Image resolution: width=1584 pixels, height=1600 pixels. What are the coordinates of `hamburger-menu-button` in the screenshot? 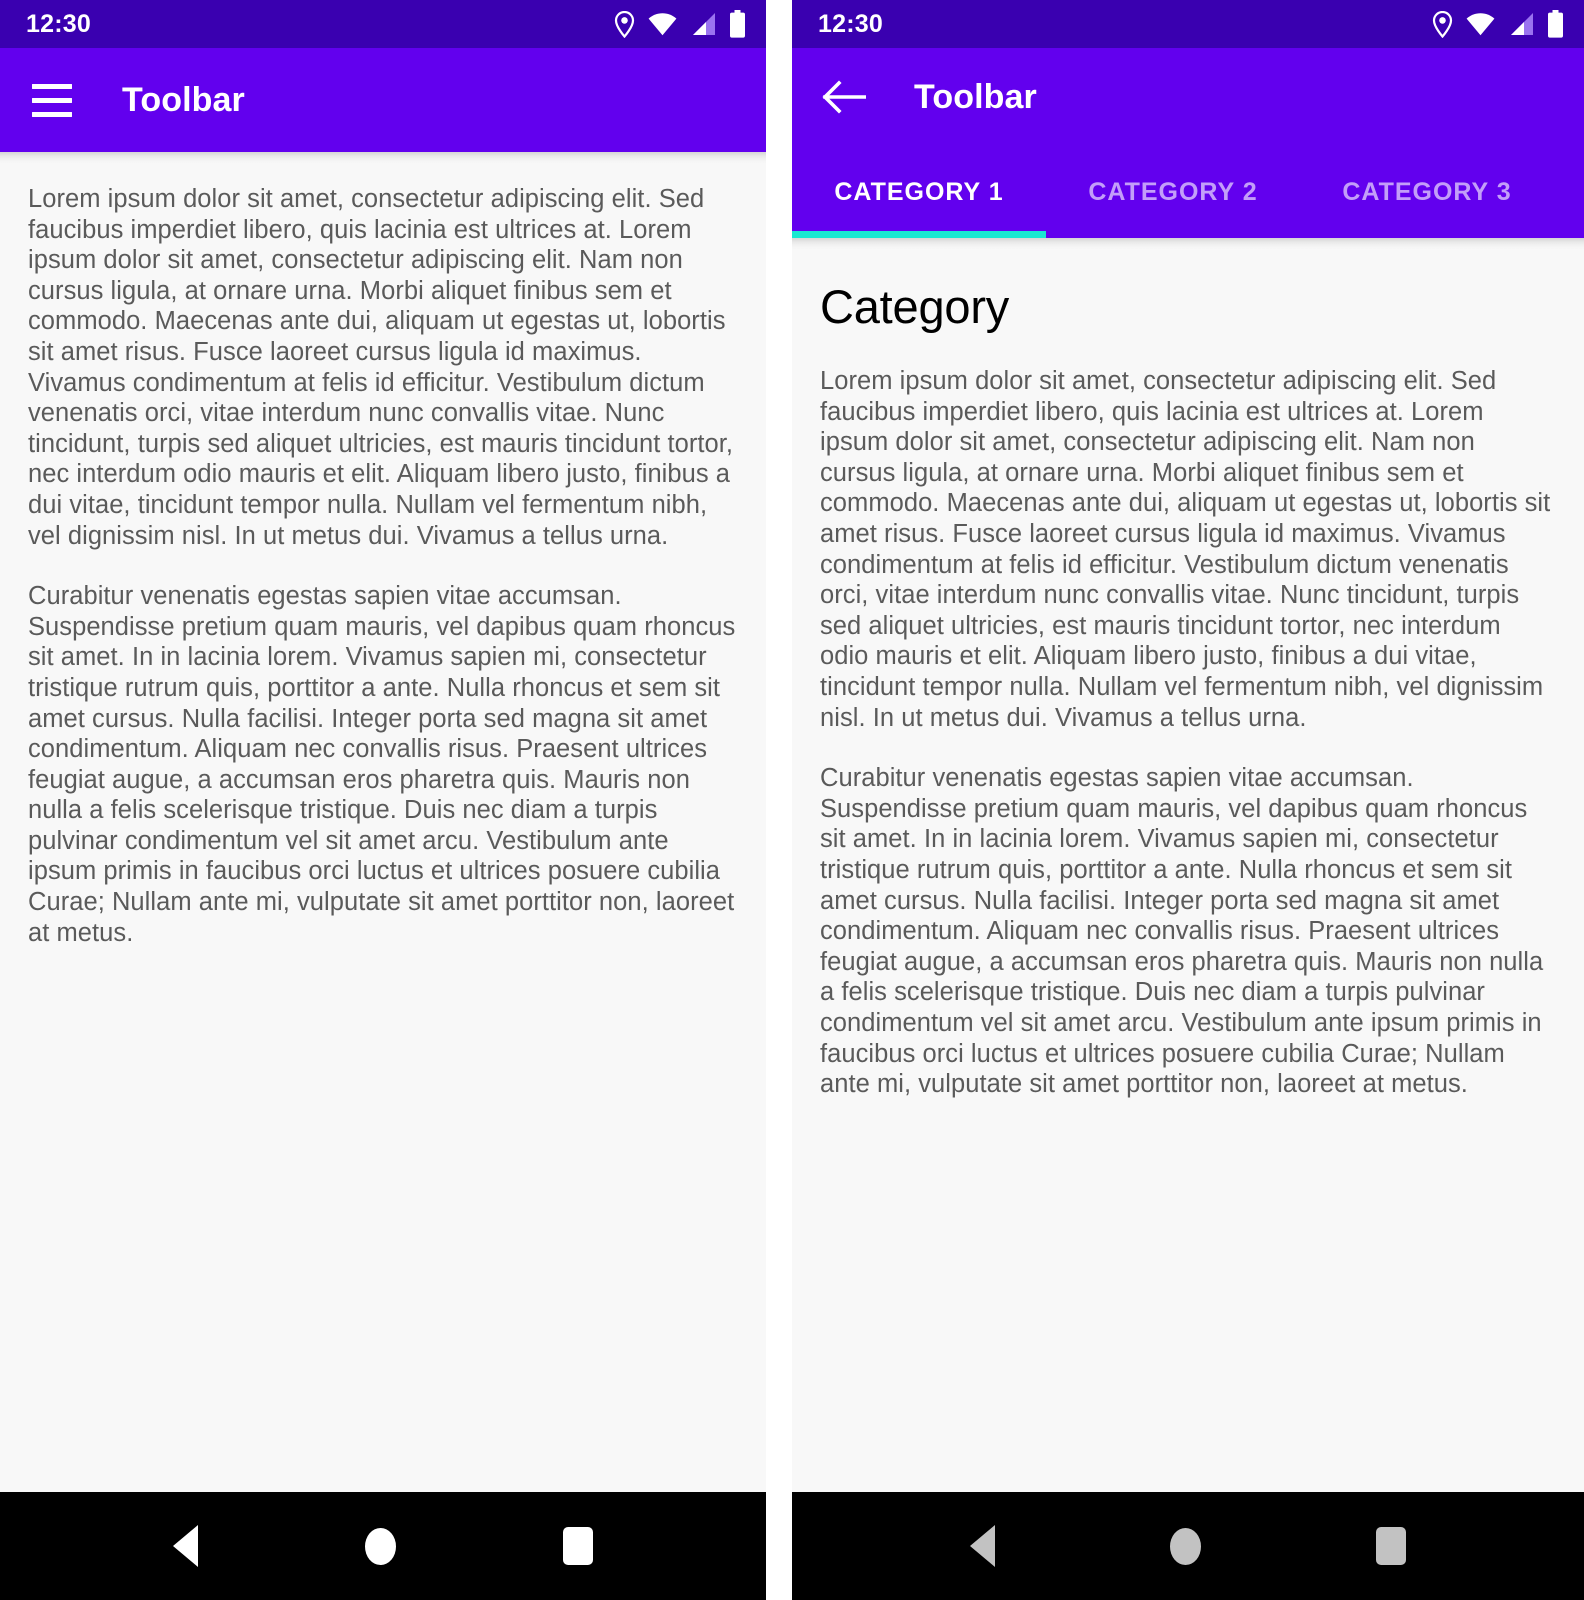 It's located at (52, 100).